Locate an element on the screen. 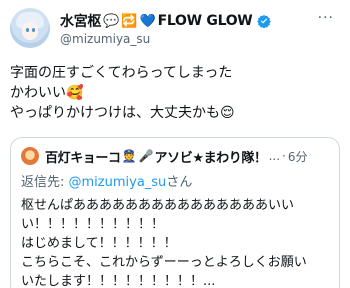  more-options-button: ··· is located at coordinates (326, 18).